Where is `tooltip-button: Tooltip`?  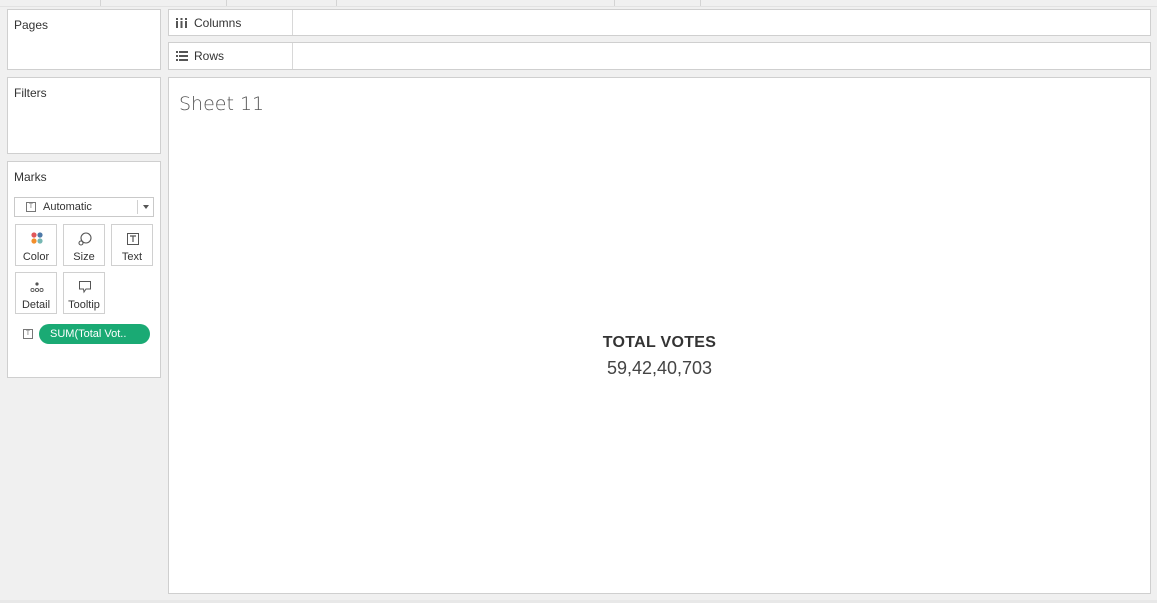
tooltip-button: Tooltip is located at coordinates (84, 293).